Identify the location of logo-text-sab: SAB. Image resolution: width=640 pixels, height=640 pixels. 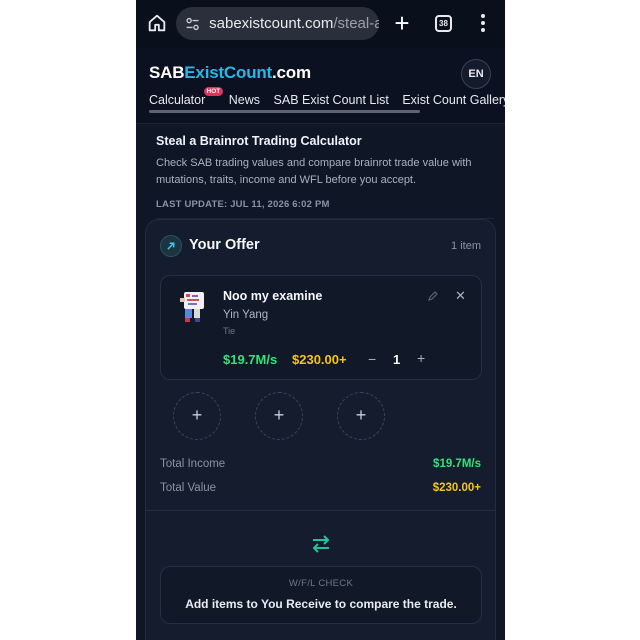
(167, 72).